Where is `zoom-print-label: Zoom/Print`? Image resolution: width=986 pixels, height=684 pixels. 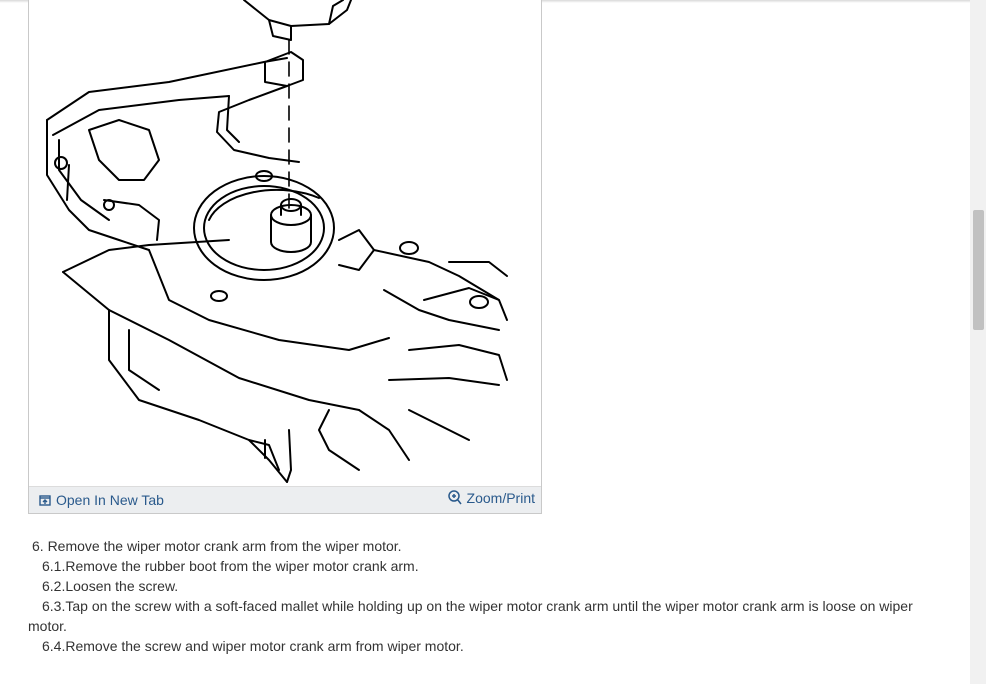
zoom-print-label: Zoom/Print is located at coordinates (500, 498).